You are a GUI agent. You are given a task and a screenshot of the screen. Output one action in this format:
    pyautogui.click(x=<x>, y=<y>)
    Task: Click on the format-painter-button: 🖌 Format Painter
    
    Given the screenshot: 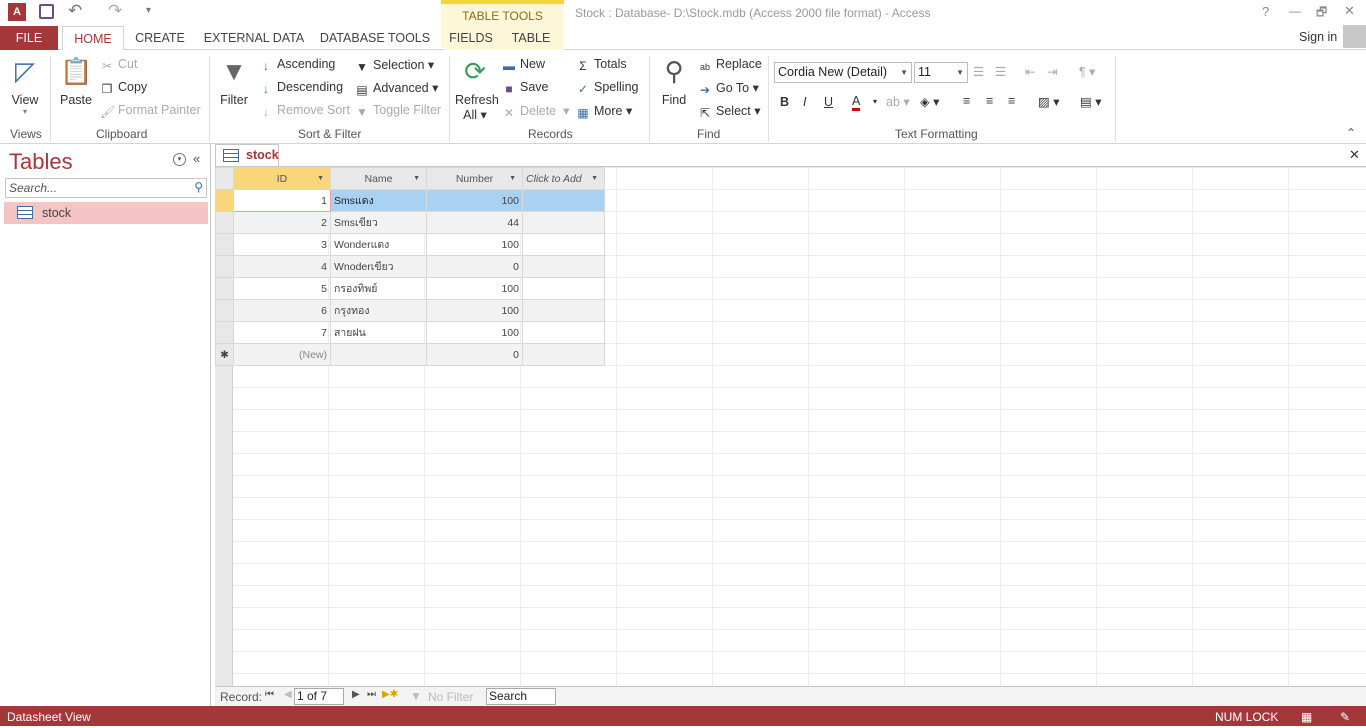 What is the action you would take?
    pyautogui.click(x=150, y=111)
    